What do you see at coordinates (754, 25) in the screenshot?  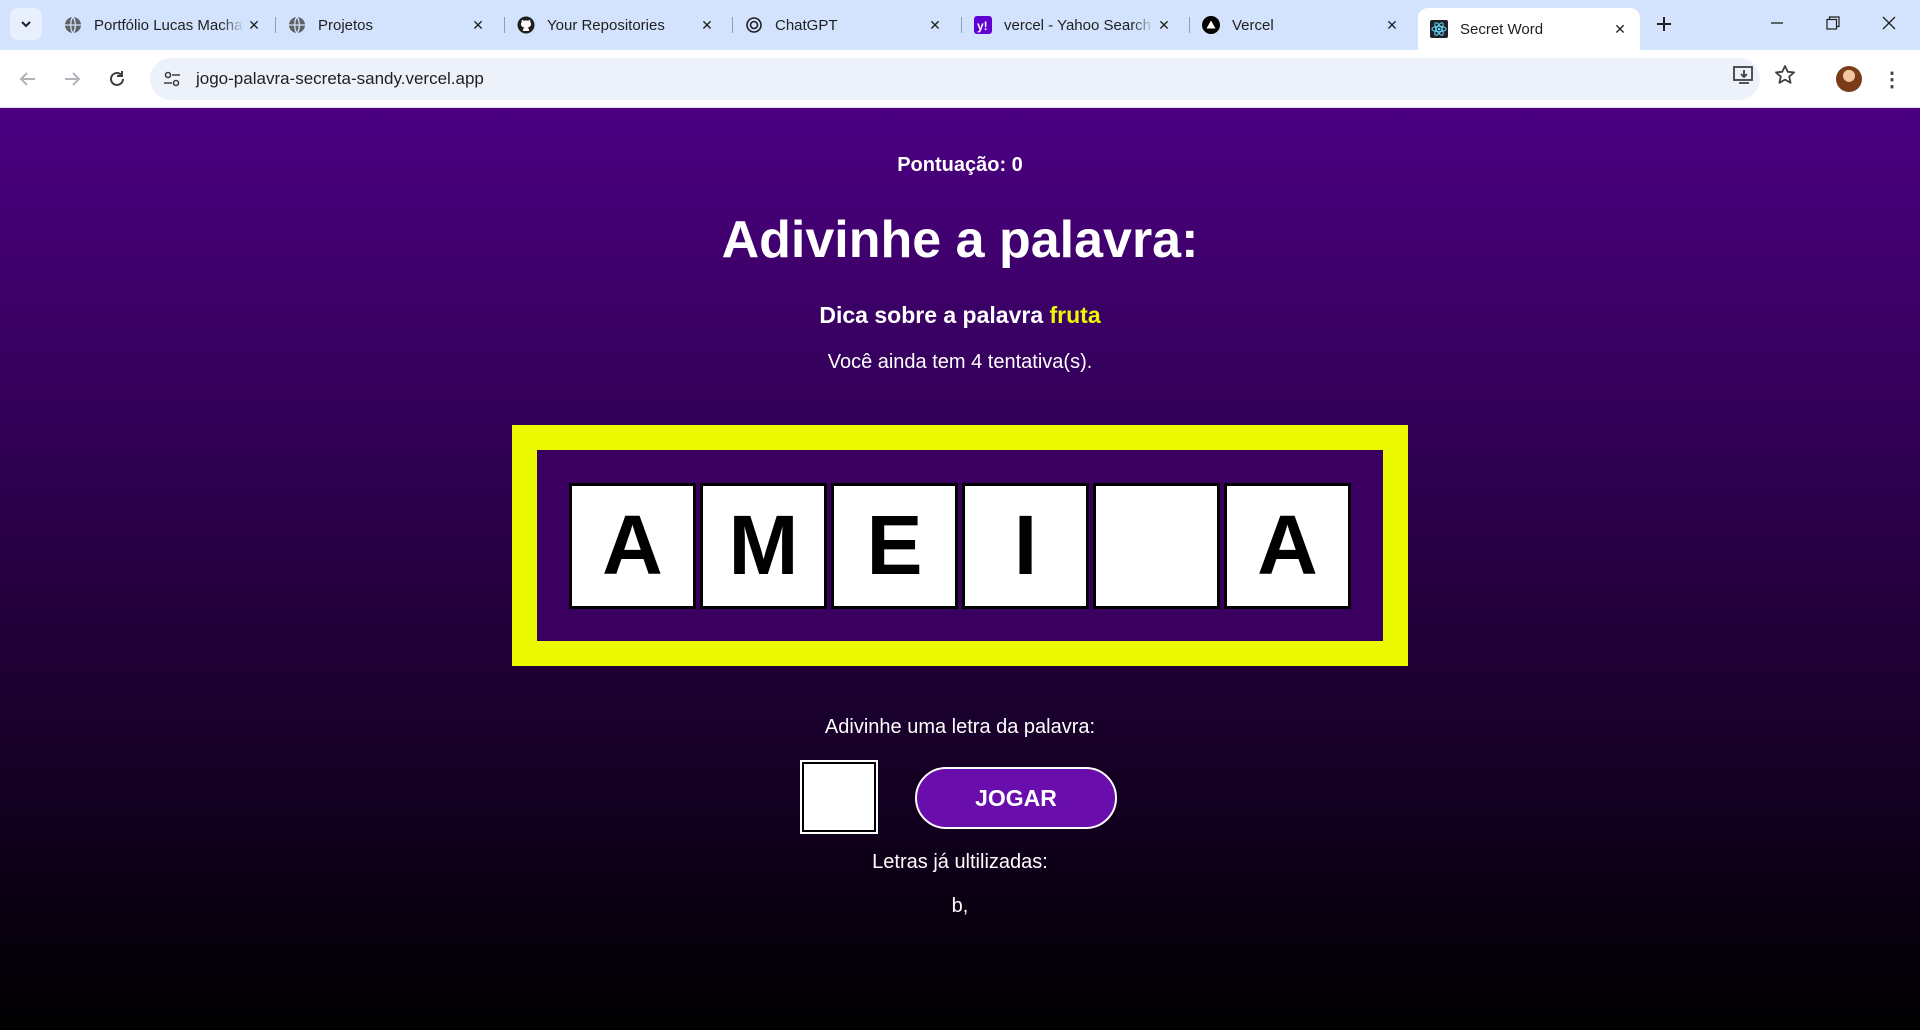 I see `chatgpt-icon` at bounding box center [754, 25].